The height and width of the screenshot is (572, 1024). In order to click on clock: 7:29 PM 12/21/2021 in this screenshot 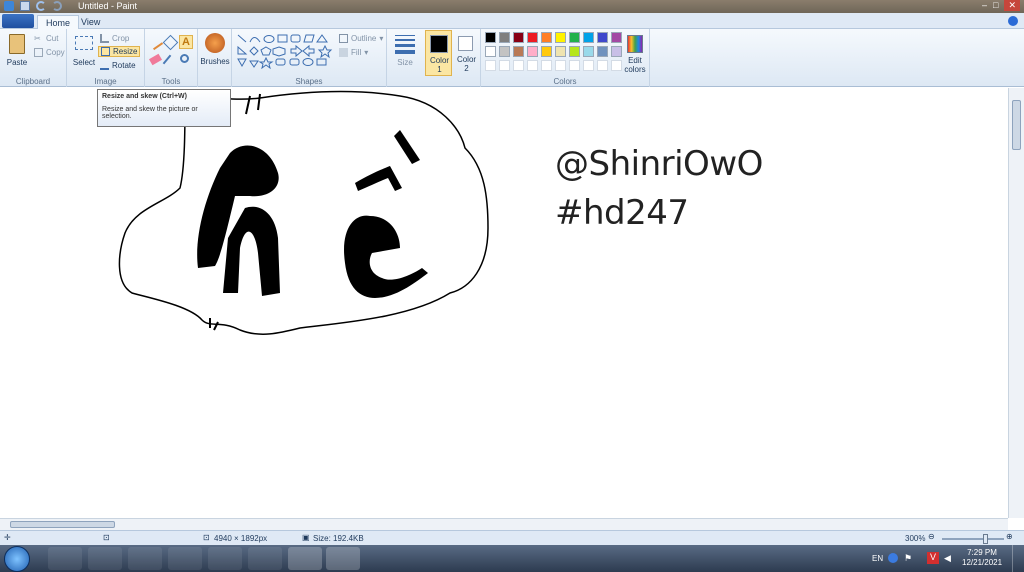, I will do `click(982, 558)`.